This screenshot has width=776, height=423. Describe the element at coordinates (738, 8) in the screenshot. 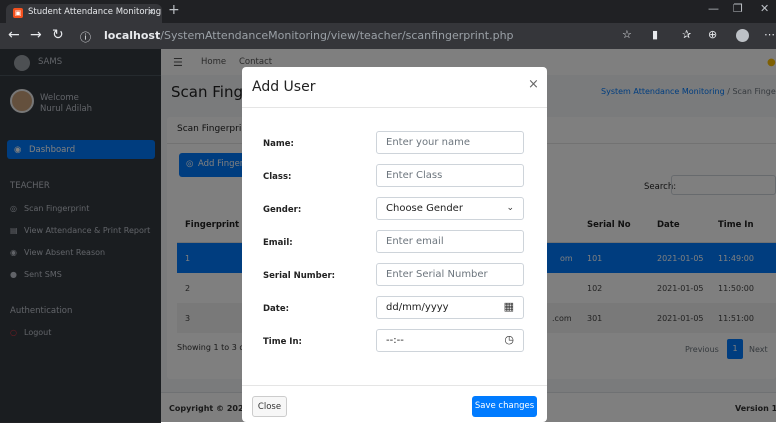

I see `maximize-icon: ❐` at that location.